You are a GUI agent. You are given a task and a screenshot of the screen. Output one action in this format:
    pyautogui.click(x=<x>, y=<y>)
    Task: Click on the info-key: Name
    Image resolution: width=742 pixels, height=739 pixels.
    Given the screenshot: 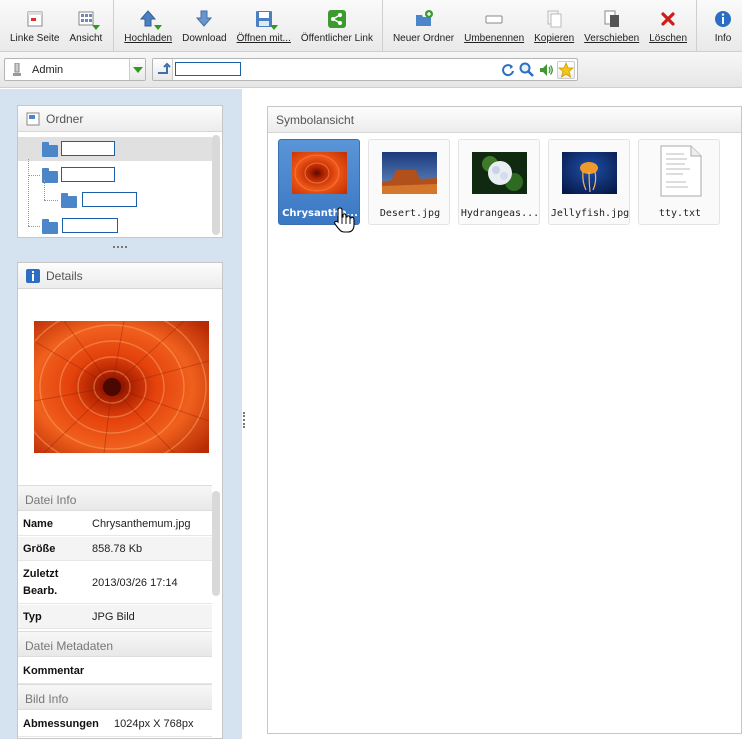 What is the action you would take?
    pyautogui.click(x=38, y=524)
    